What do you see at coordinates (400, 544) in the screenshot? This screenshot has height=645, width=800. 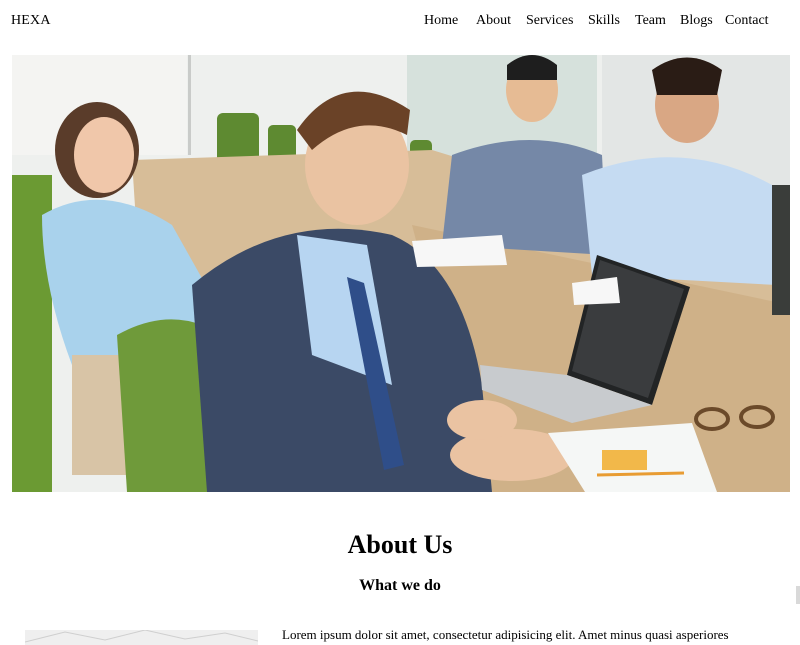 I see `about-title: About Us` at bounding box center [400, 544].